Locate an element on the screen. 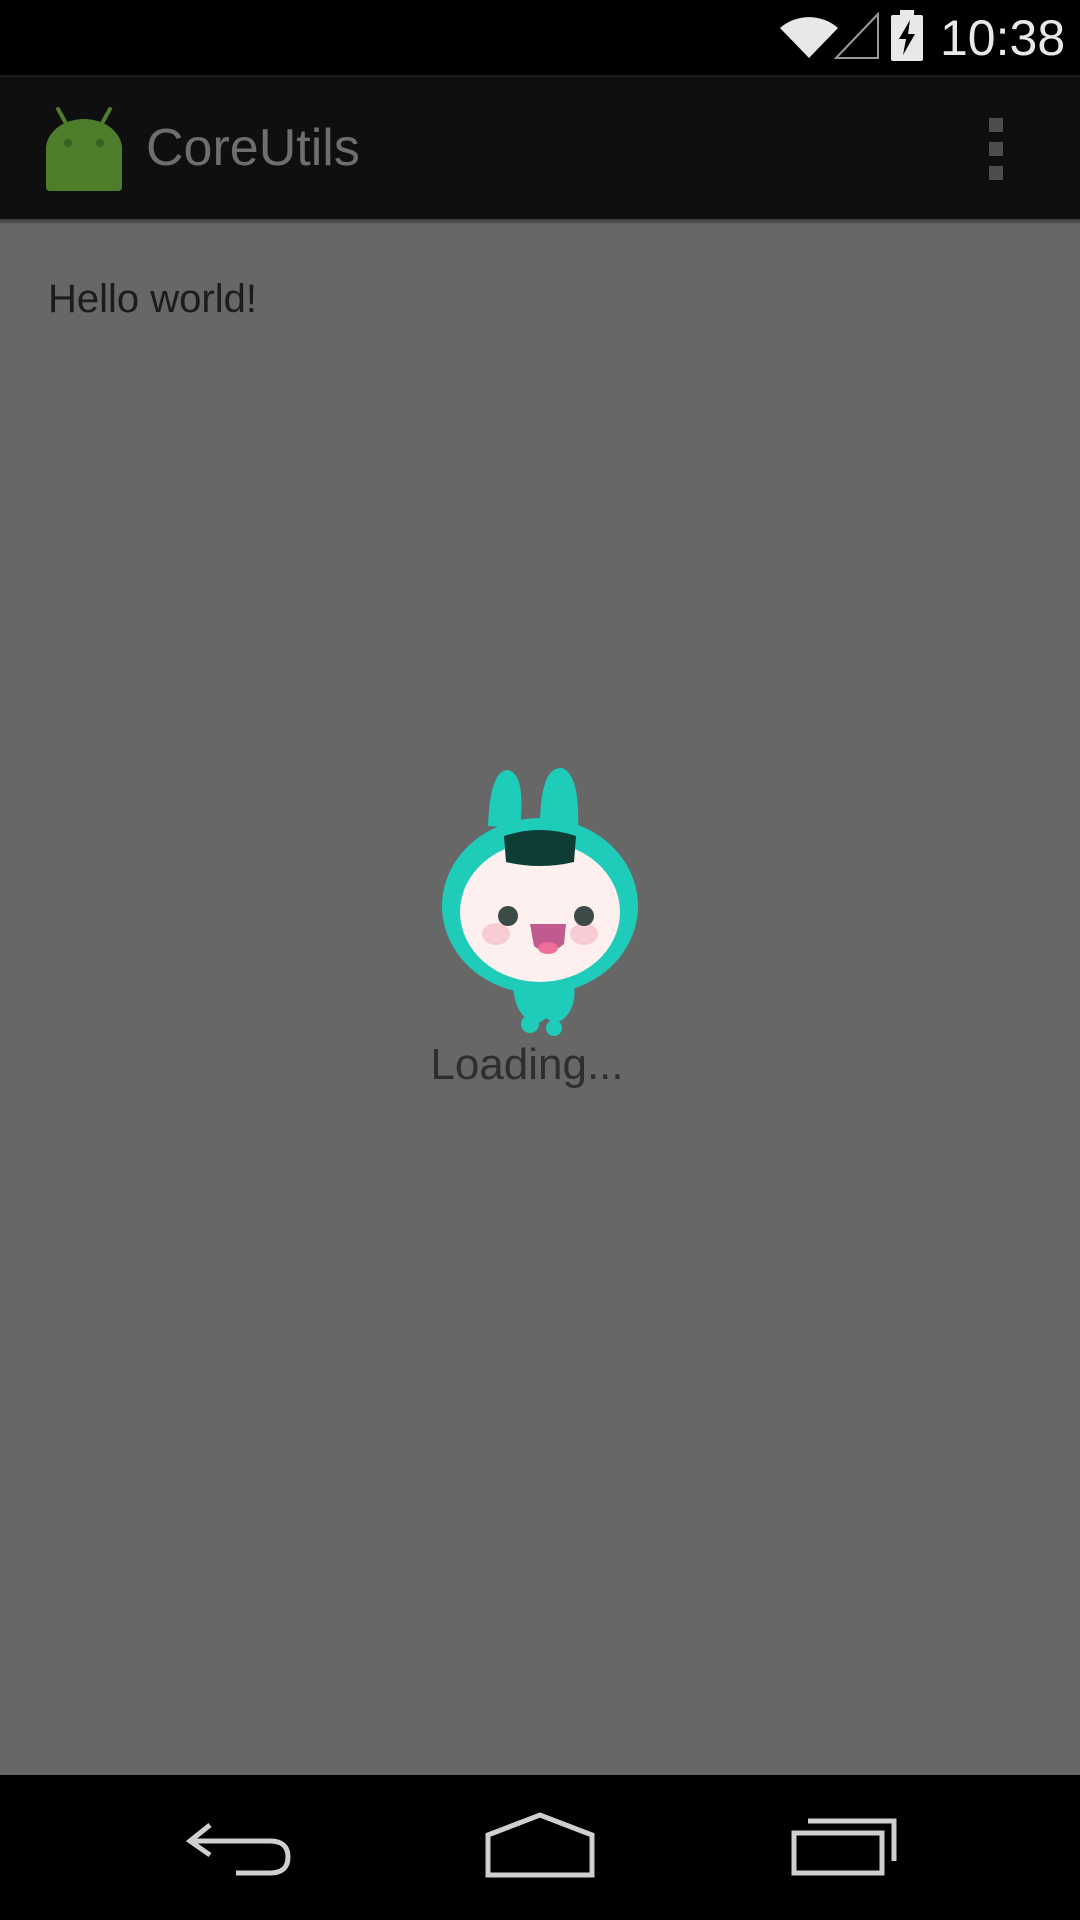 This screenshot has width=1080, height=1920. back-icon is located at coordinates (240, 1845).